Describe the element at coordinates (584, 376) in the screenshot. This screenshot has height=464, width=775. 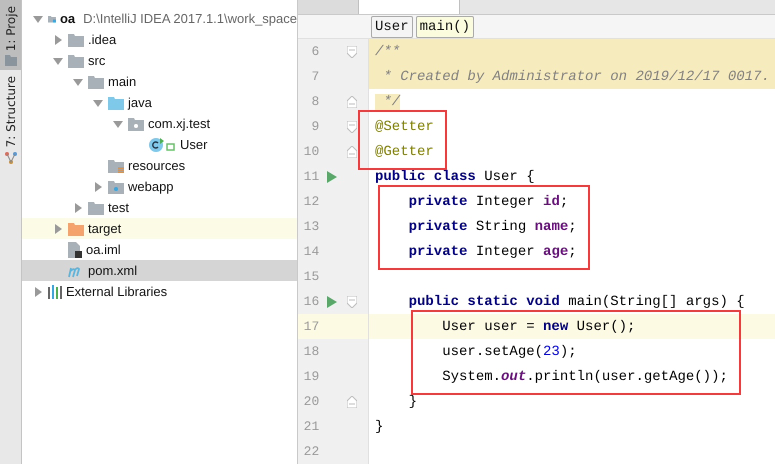
I see `code-line: System.out.println(user.getAge());` at that location.